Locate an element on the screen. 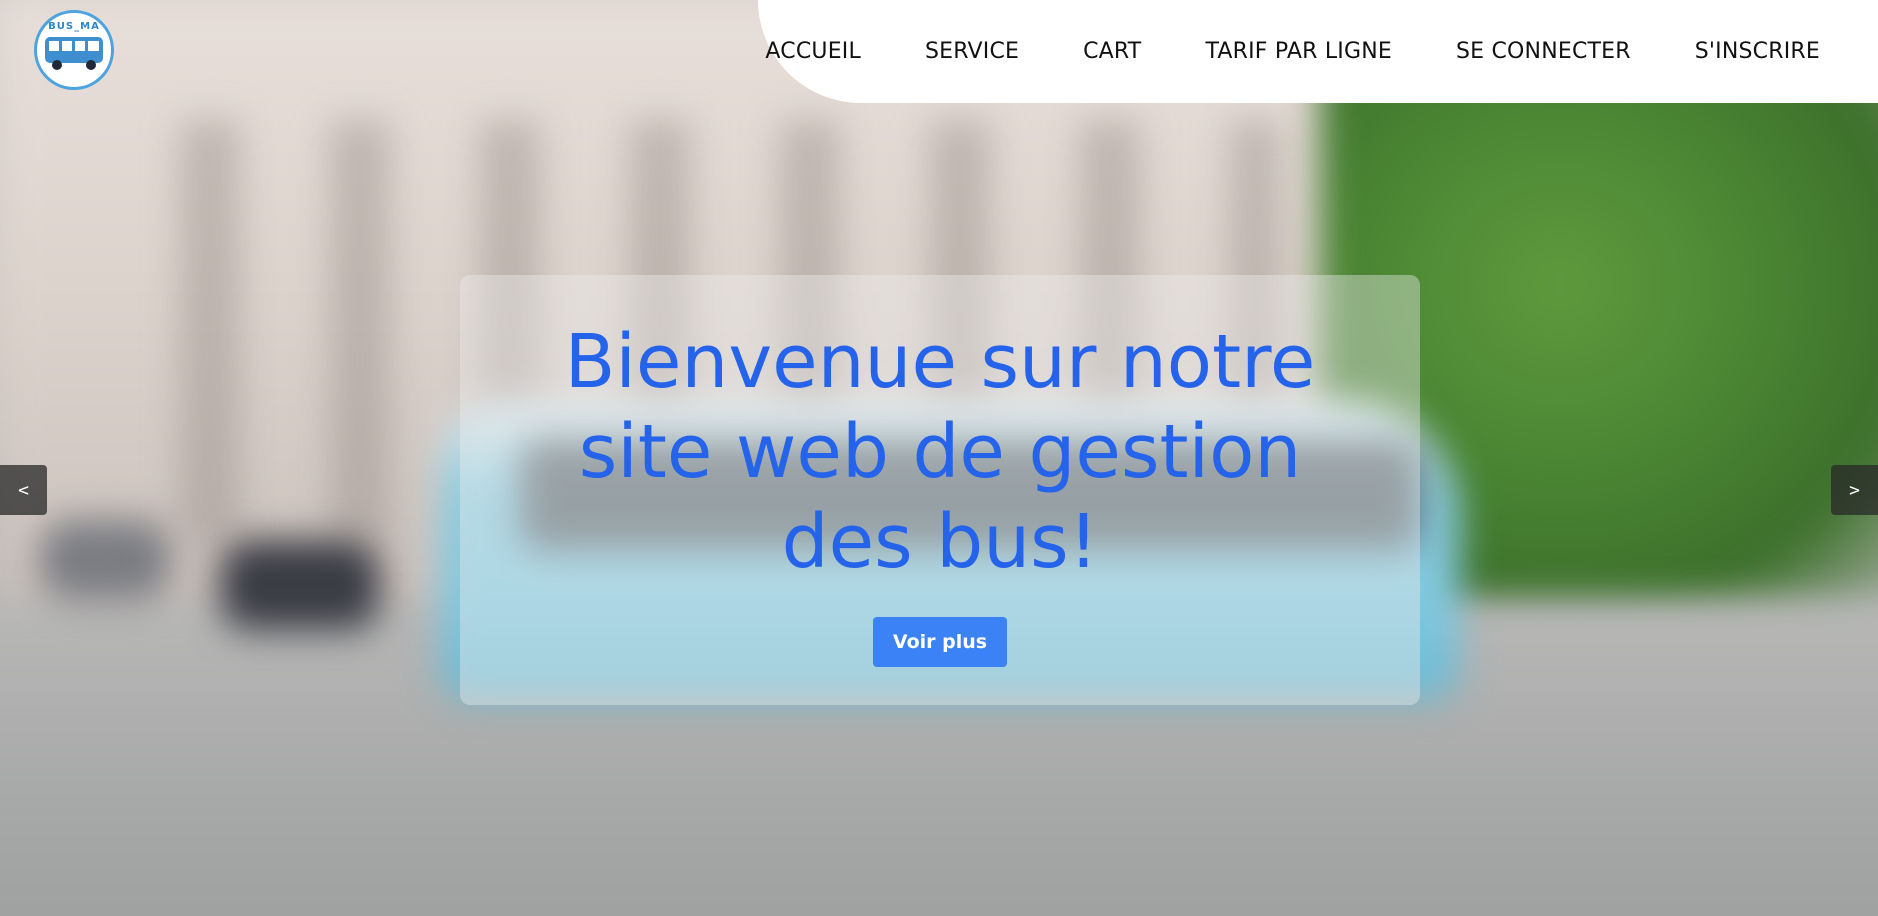 The width and height of the screenshot is (1878, 916). nav-item-s-inscrire: S'INSCRIRE is located at coordinates (1757, 51).